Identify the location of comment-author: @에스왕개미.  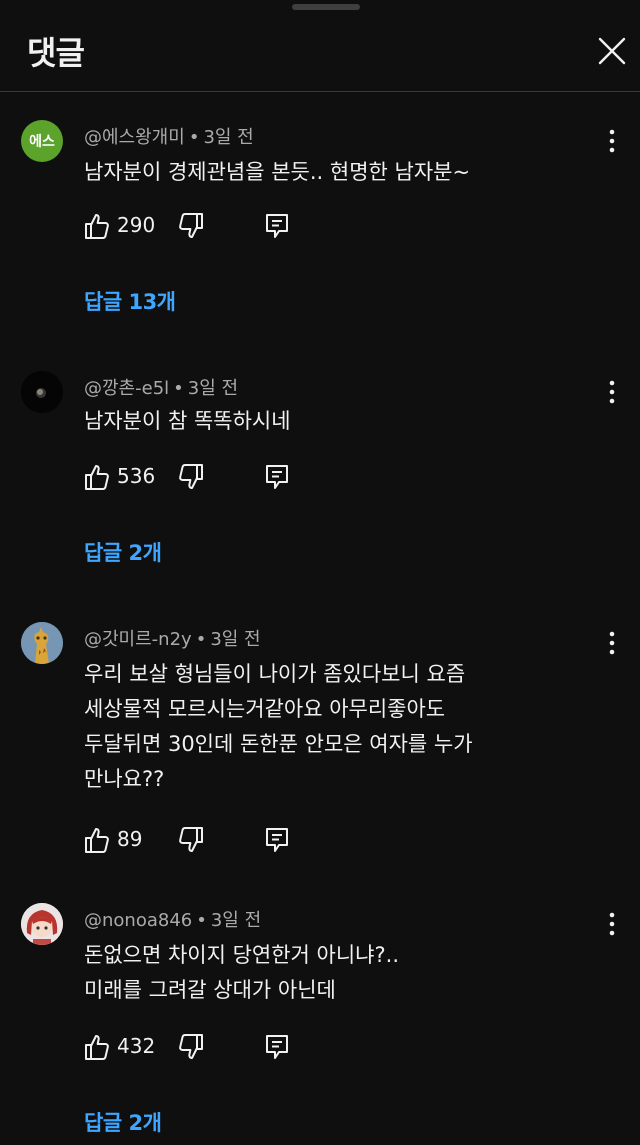
(134, 137).